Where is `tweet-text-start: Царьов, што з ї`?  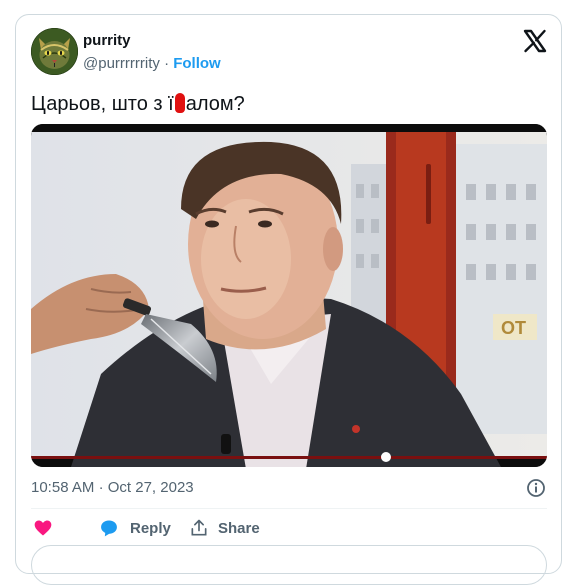 tweet-text-start: Царьов, што з ї is located at coordinates (102, 104).